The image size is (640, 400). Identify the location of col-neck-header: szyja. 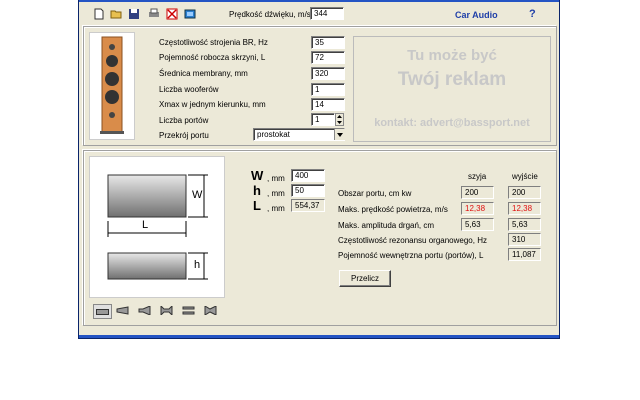
(477, 176).